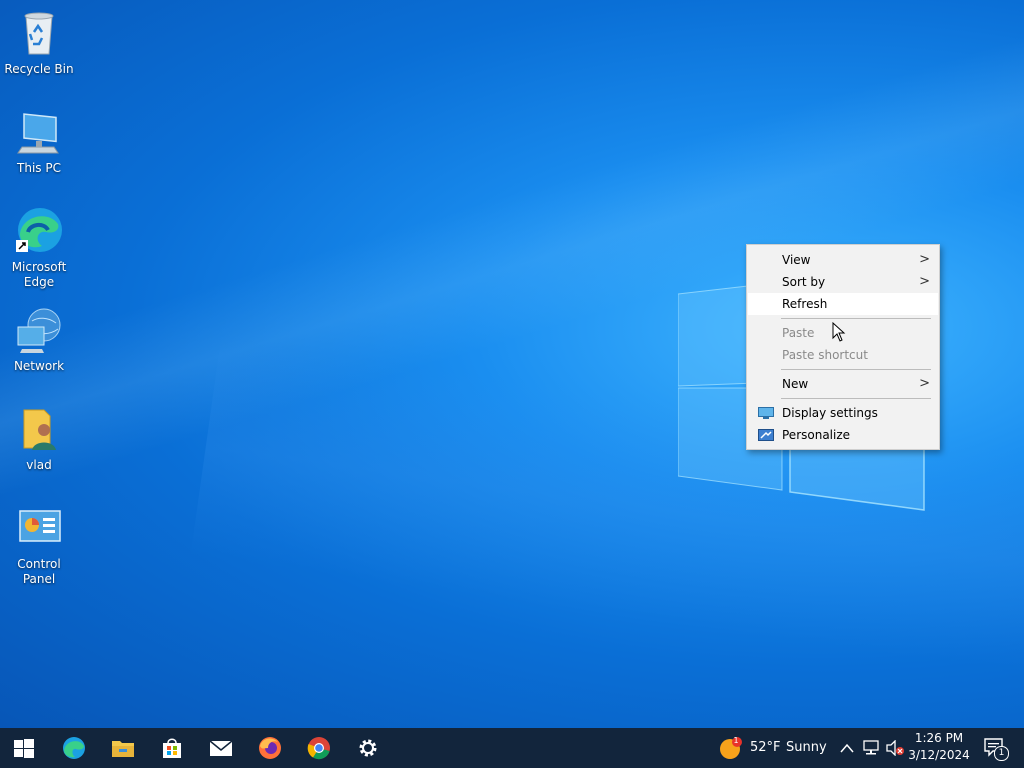 This screenshot has height=768, width=1024. Describe the element at coordinates (39, 33) in the screenshot. I see `recycle-bin-icon` at that location.